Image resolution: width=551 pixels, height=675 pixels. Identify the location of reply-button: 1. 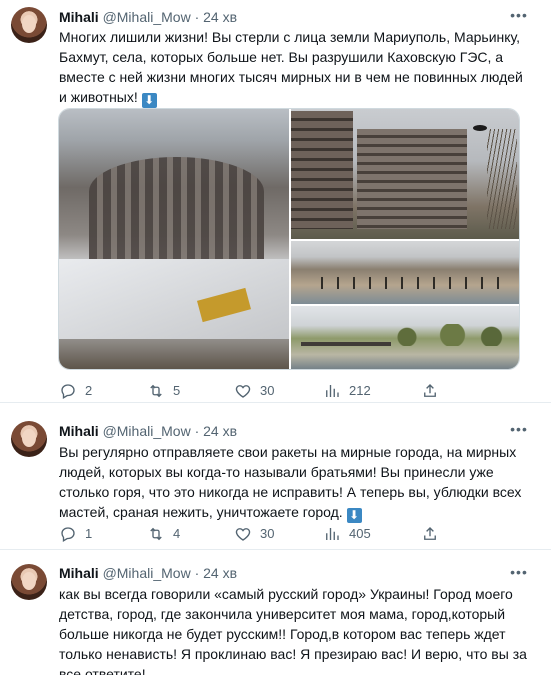
(75, 533).